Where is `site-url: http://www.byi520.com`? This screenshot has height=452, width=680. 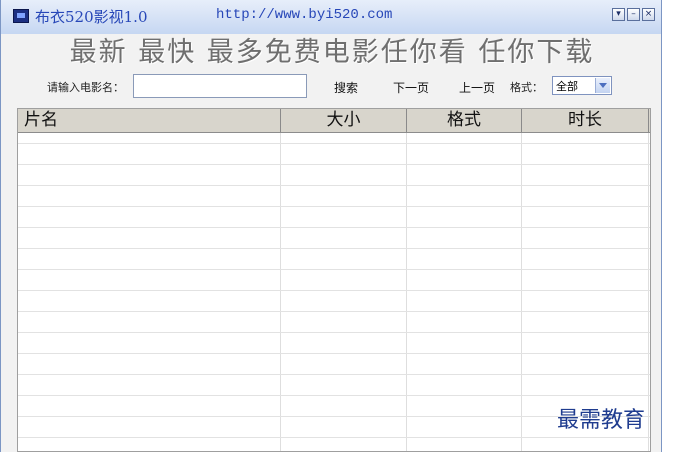 site-url: http://www.byi520.com is located at coordinates (304, 15).